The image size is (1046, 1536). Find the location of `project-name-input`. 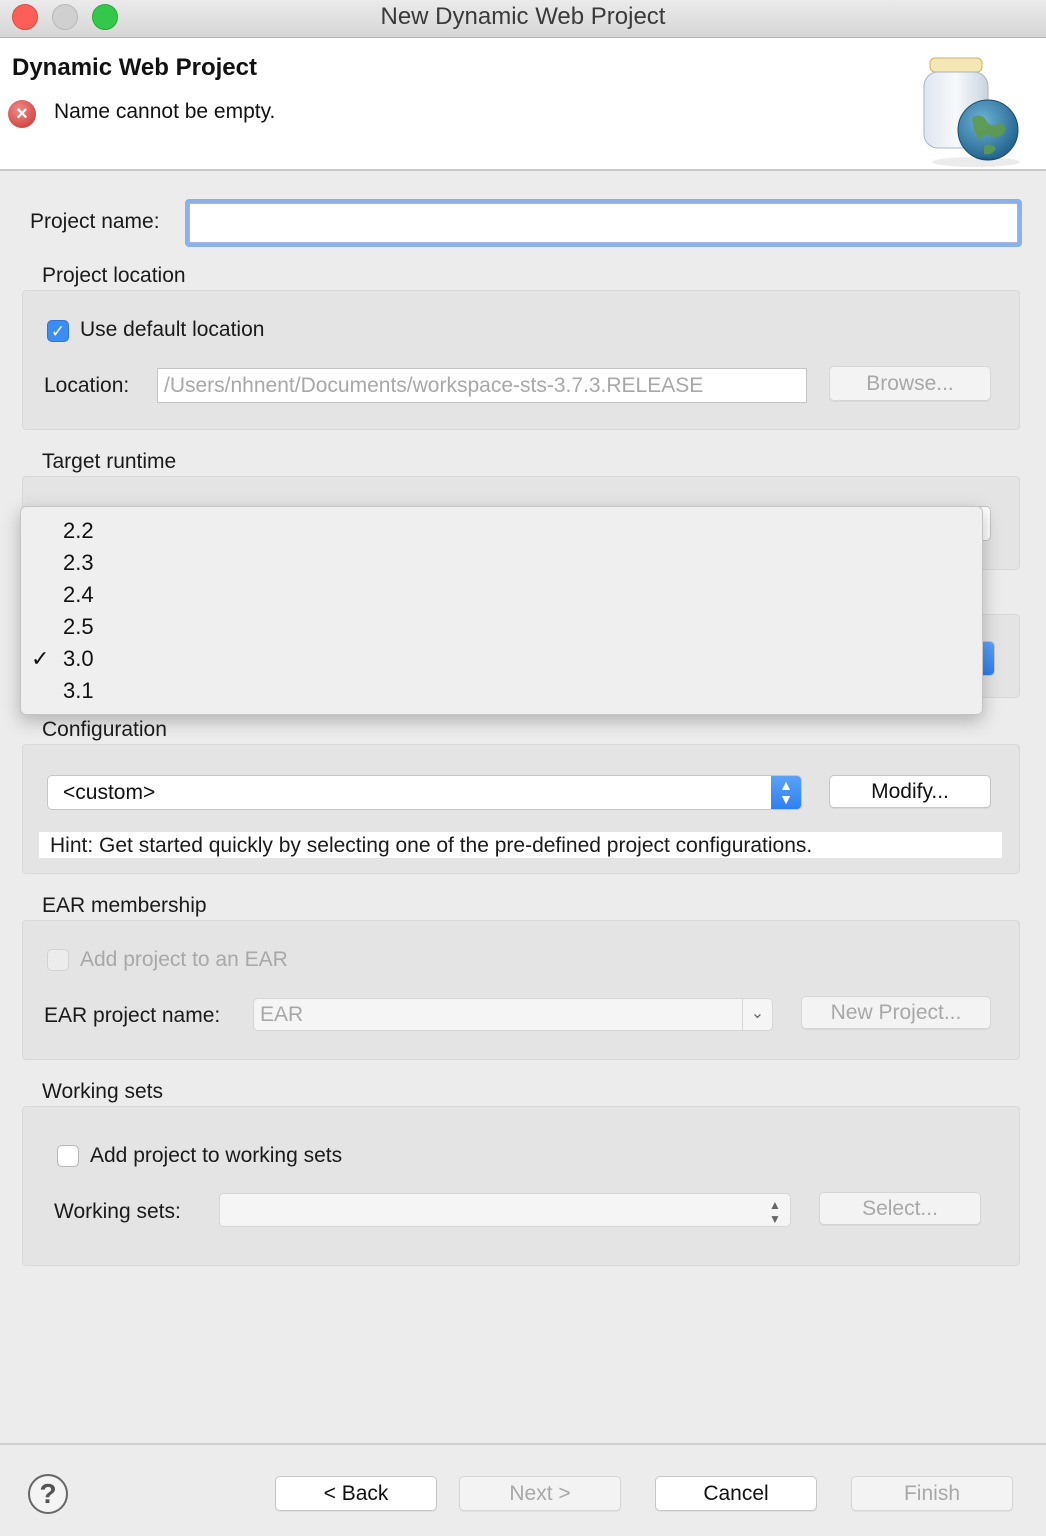

project-name-input is located at coordinates (603, 223).